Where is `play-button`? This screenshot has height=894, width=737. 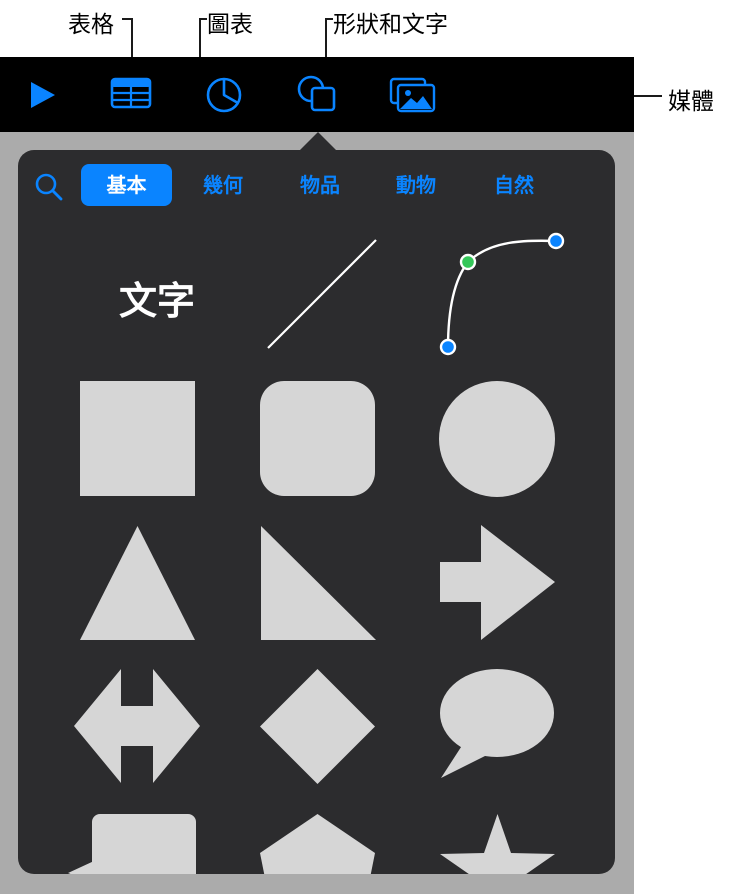 play-button is located at coordinates (42, 95).